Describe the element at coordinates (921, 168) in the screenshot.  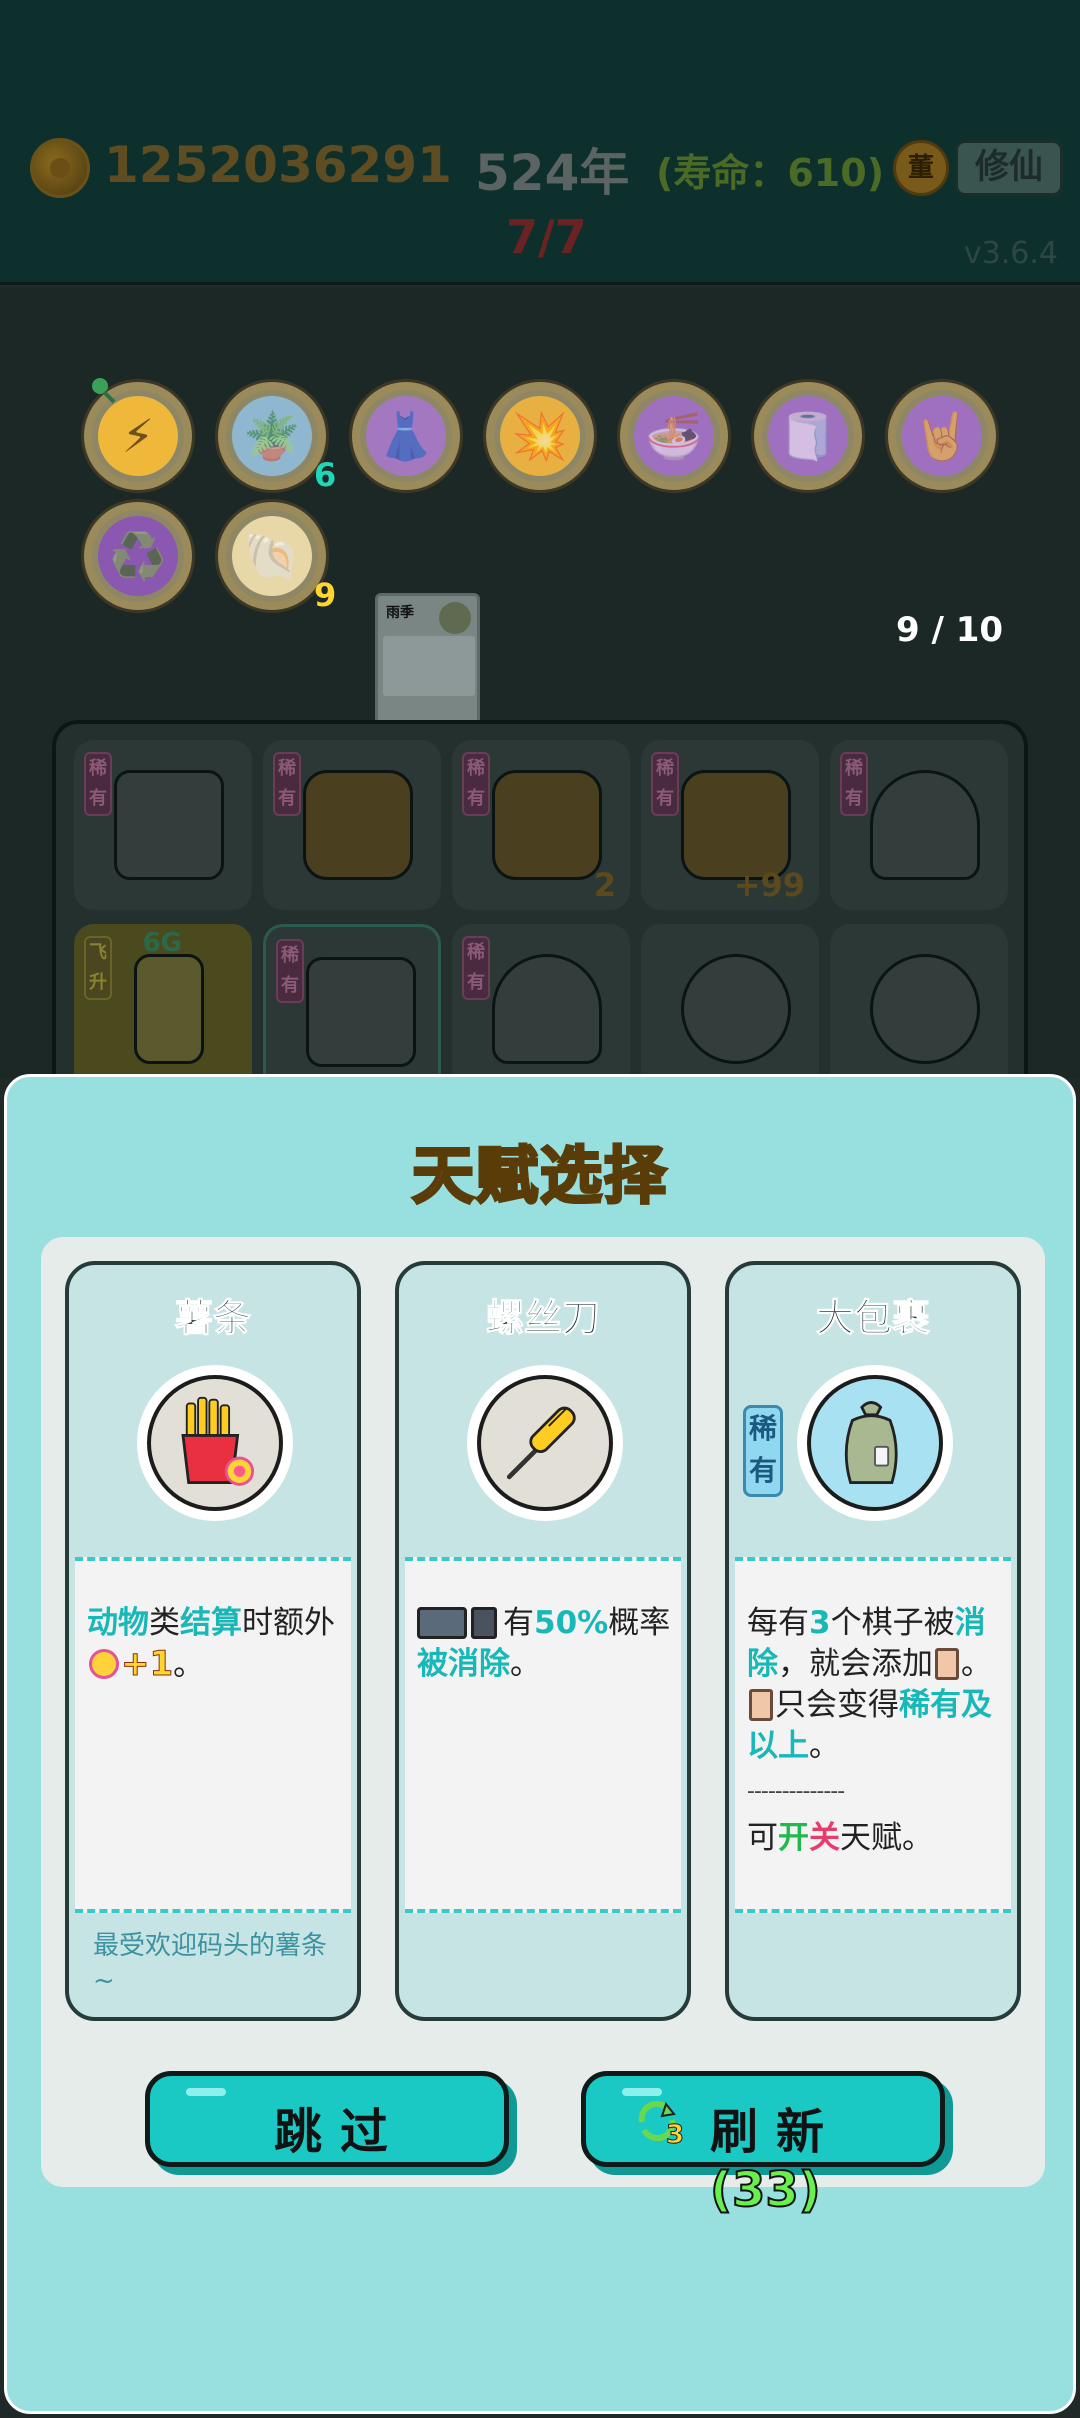
I see `coin-badge-icon: 董` at that location.